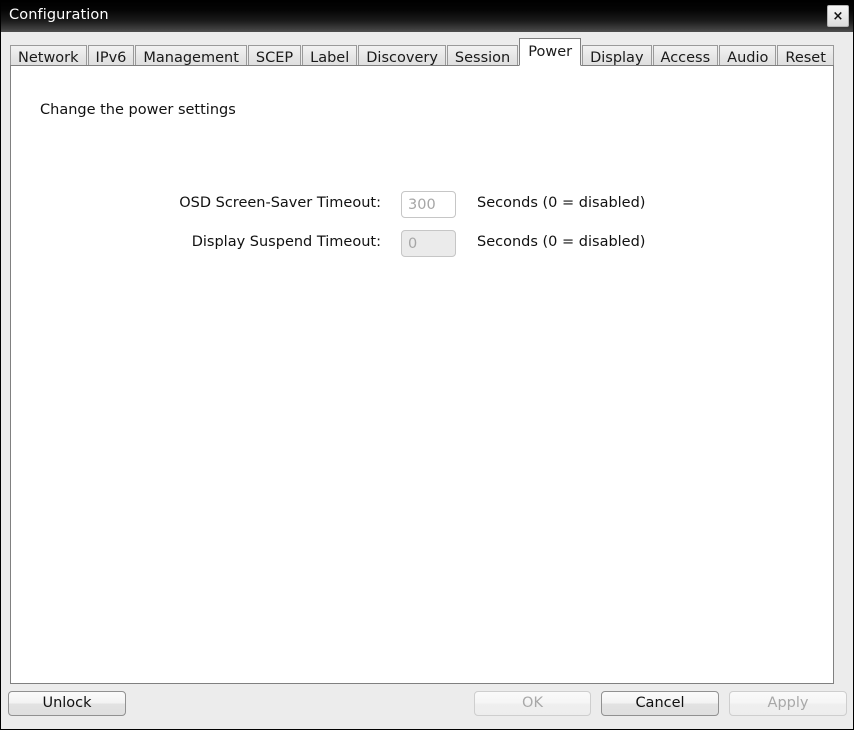  I want to click on window-title: Configuration, so click(59, 15).